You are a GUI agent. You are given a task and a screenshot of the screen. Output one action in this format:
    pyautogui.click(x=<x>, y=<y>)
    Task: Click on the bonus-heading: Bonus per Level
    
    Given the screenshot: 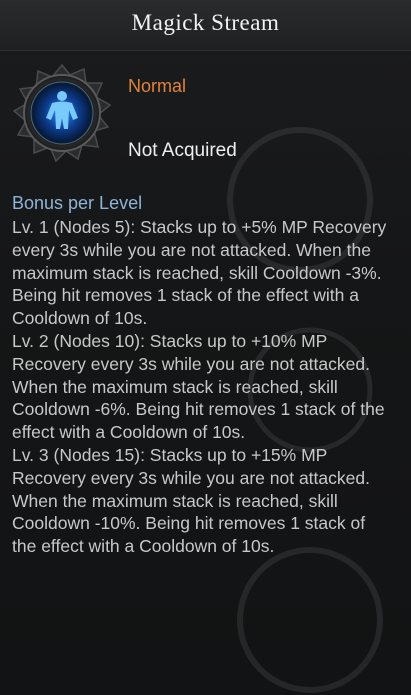 What is the action you would take?
    pyautogui.click(x=77, y=203)
    